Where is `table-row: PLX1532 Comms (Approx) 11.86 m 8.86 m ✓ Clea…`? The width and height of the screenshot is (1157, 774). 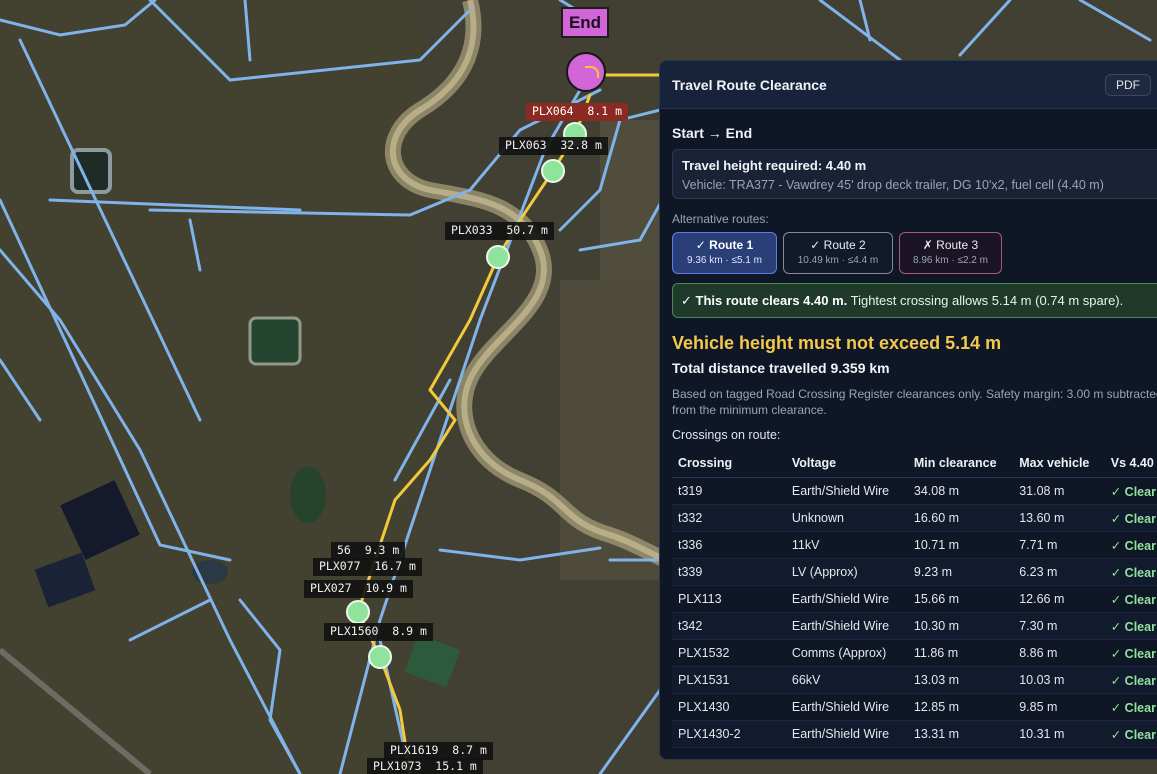
table-row: PLX1532 Comms (Approx) 11.86 m 8.86 m ✓ Clea… is located at coordinates (914, 653).